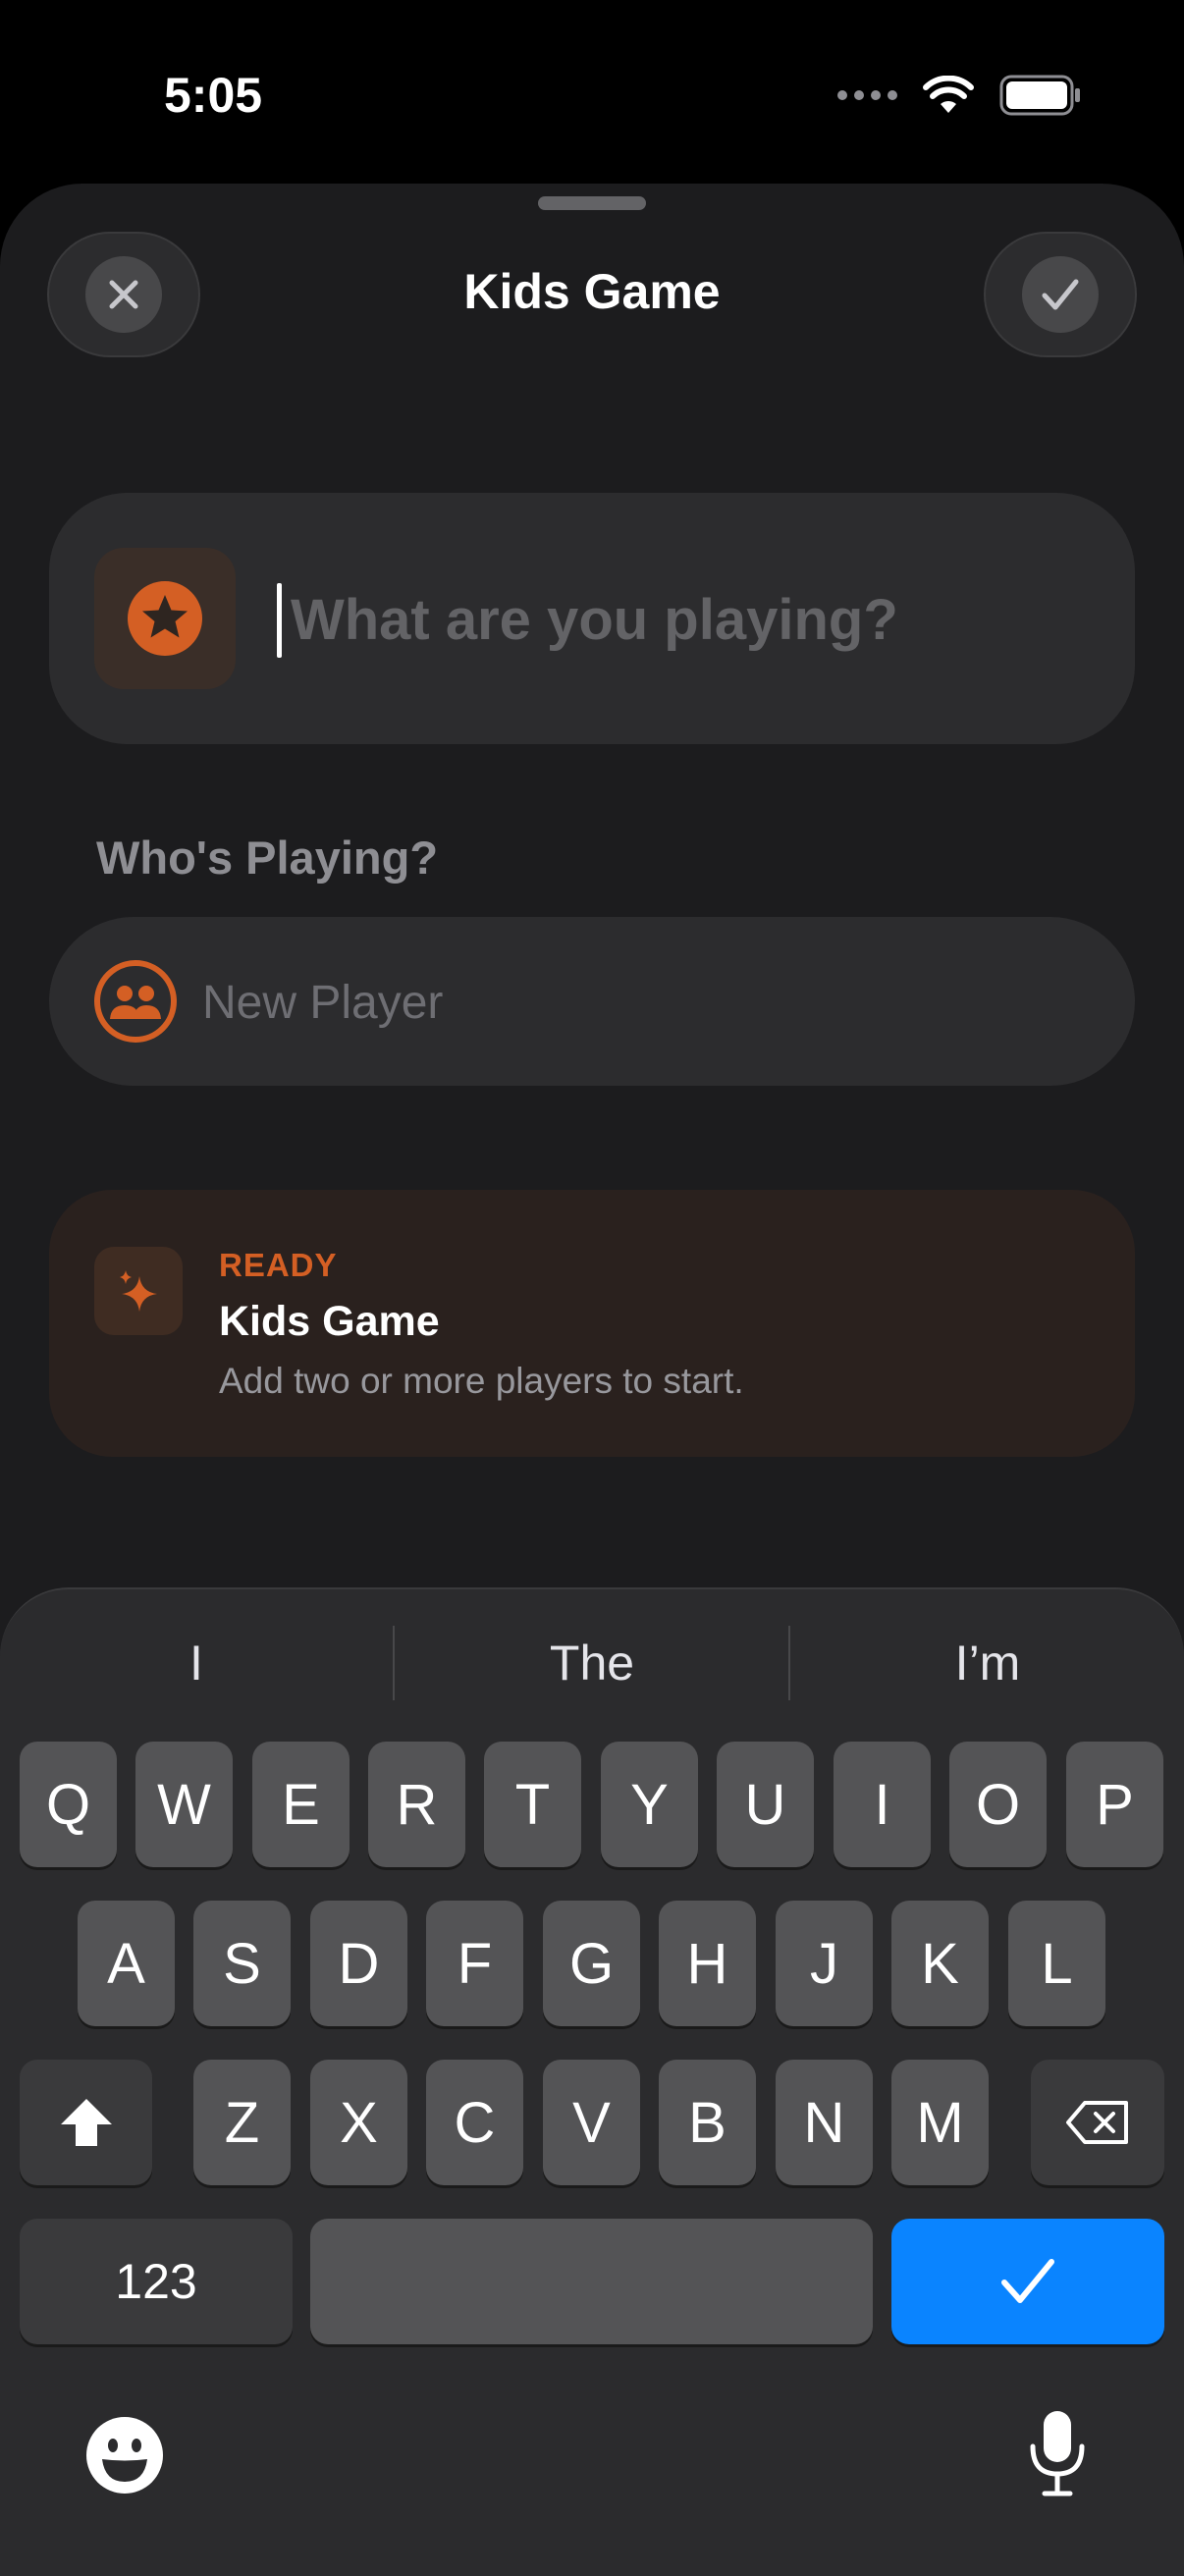 The height and width of the screenshot is (2576, 1184). What do you see at coordinates (481, 1381) in the screenshot?
I see `ready-subtitle: Add two or more players to start.` at bounding box center [481, 1381].